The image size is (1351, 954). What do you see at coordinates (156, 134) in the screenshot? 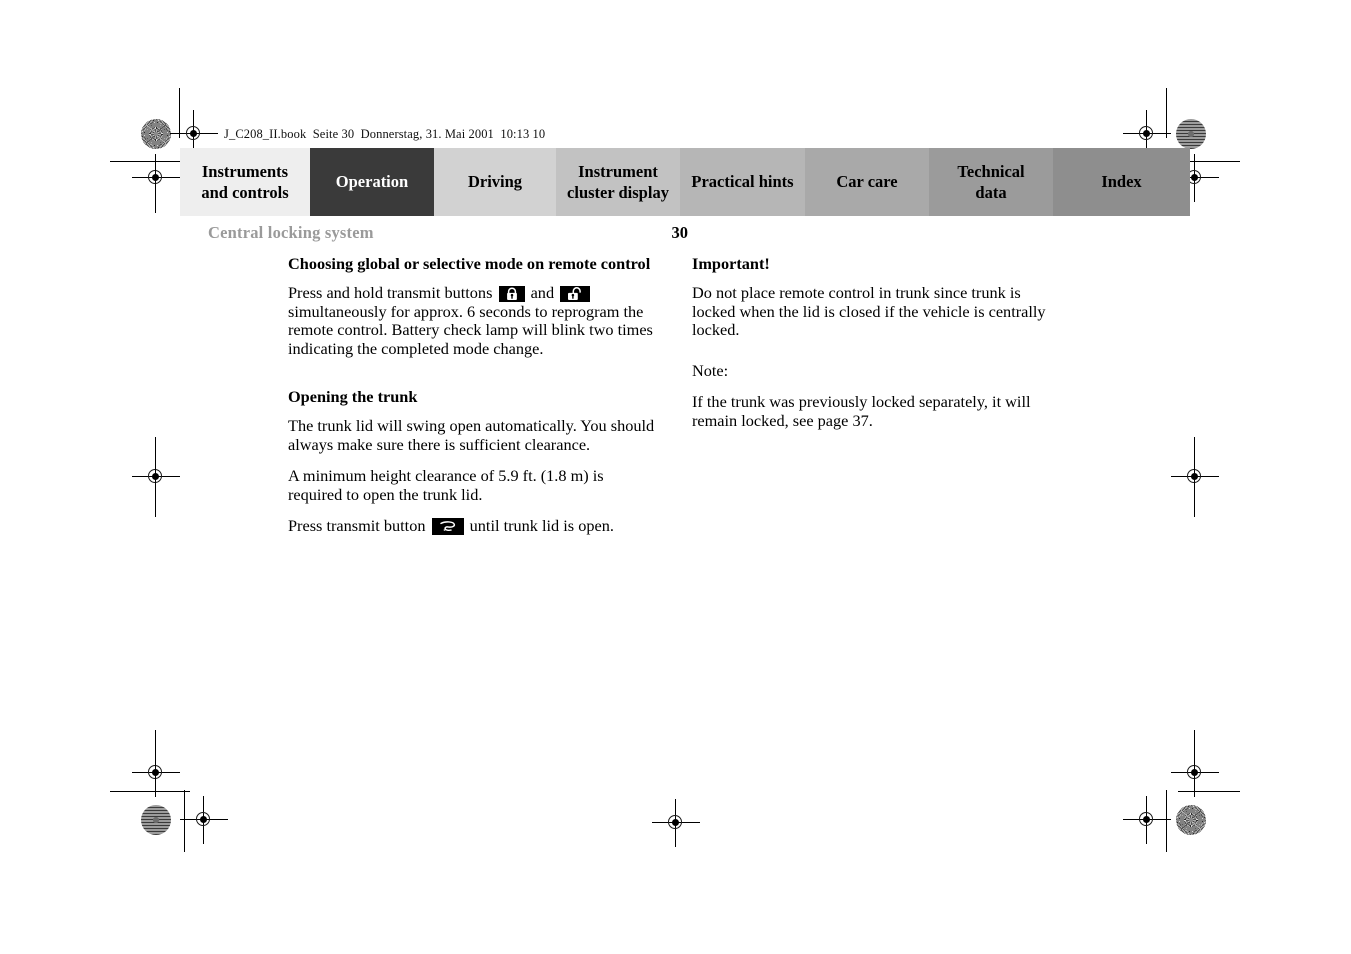
I see `starburst-registration-mark-top-left` at bounding box center [156, 134].